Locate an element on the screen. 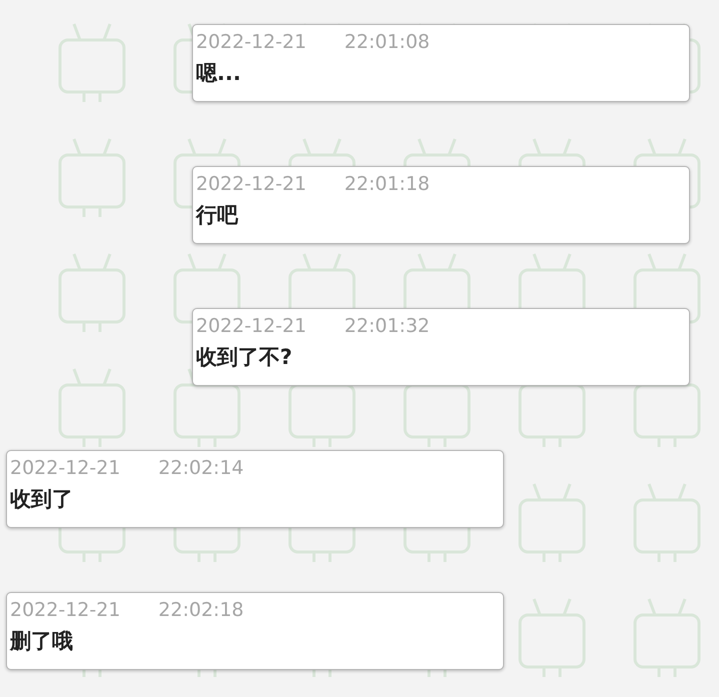 The width and height of the screenshot is (719, 697). message-time: 22:02:18 is located at coordinates (201, 610).